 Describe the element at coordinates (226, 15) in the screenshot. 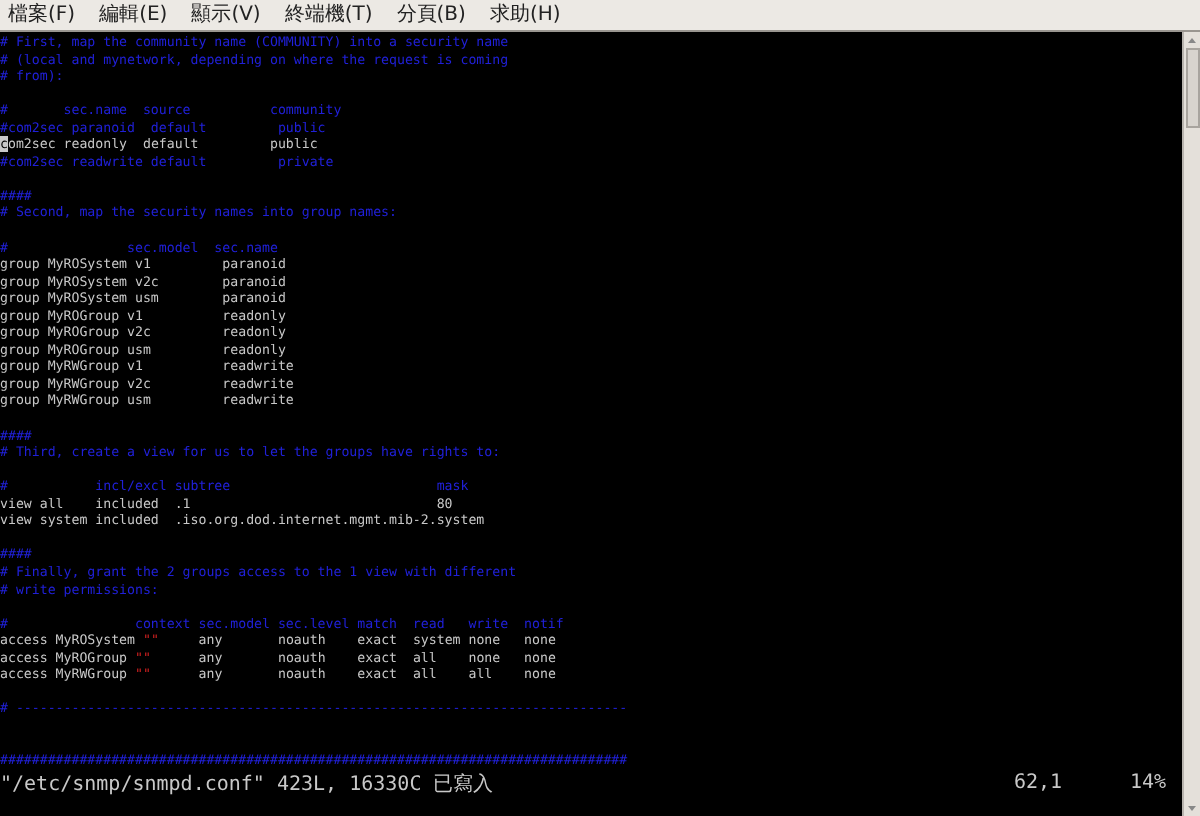

I see `menu-item: 顯示(V)` at that location.